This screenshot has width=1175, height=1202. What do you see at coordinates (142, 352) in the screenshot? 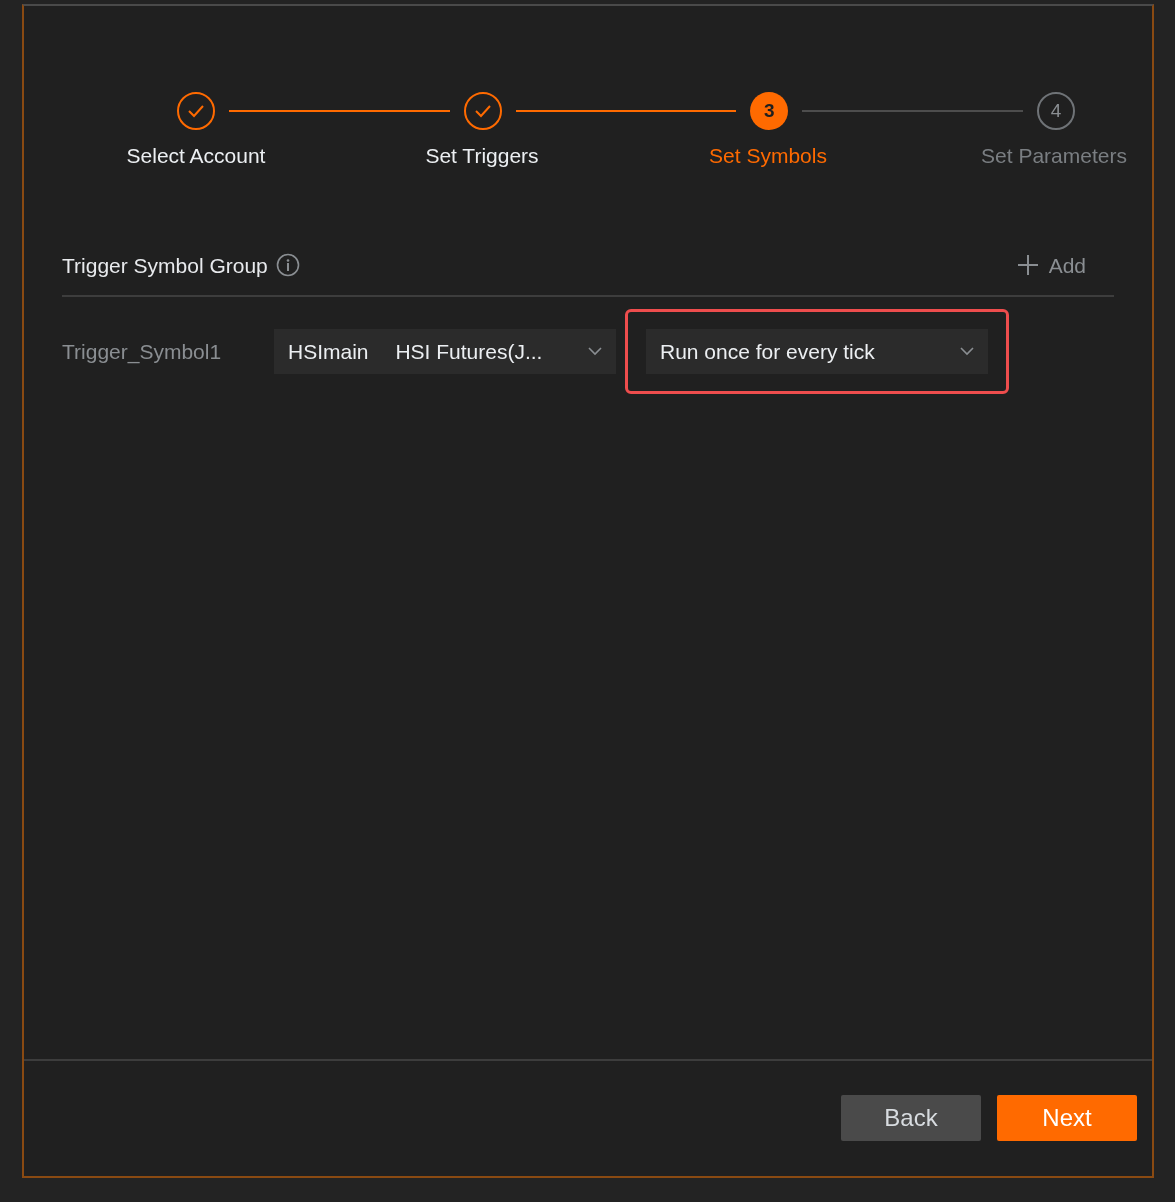
I see `symbol-label: Trigger_Symbol1` at bounding box center [142, 352].